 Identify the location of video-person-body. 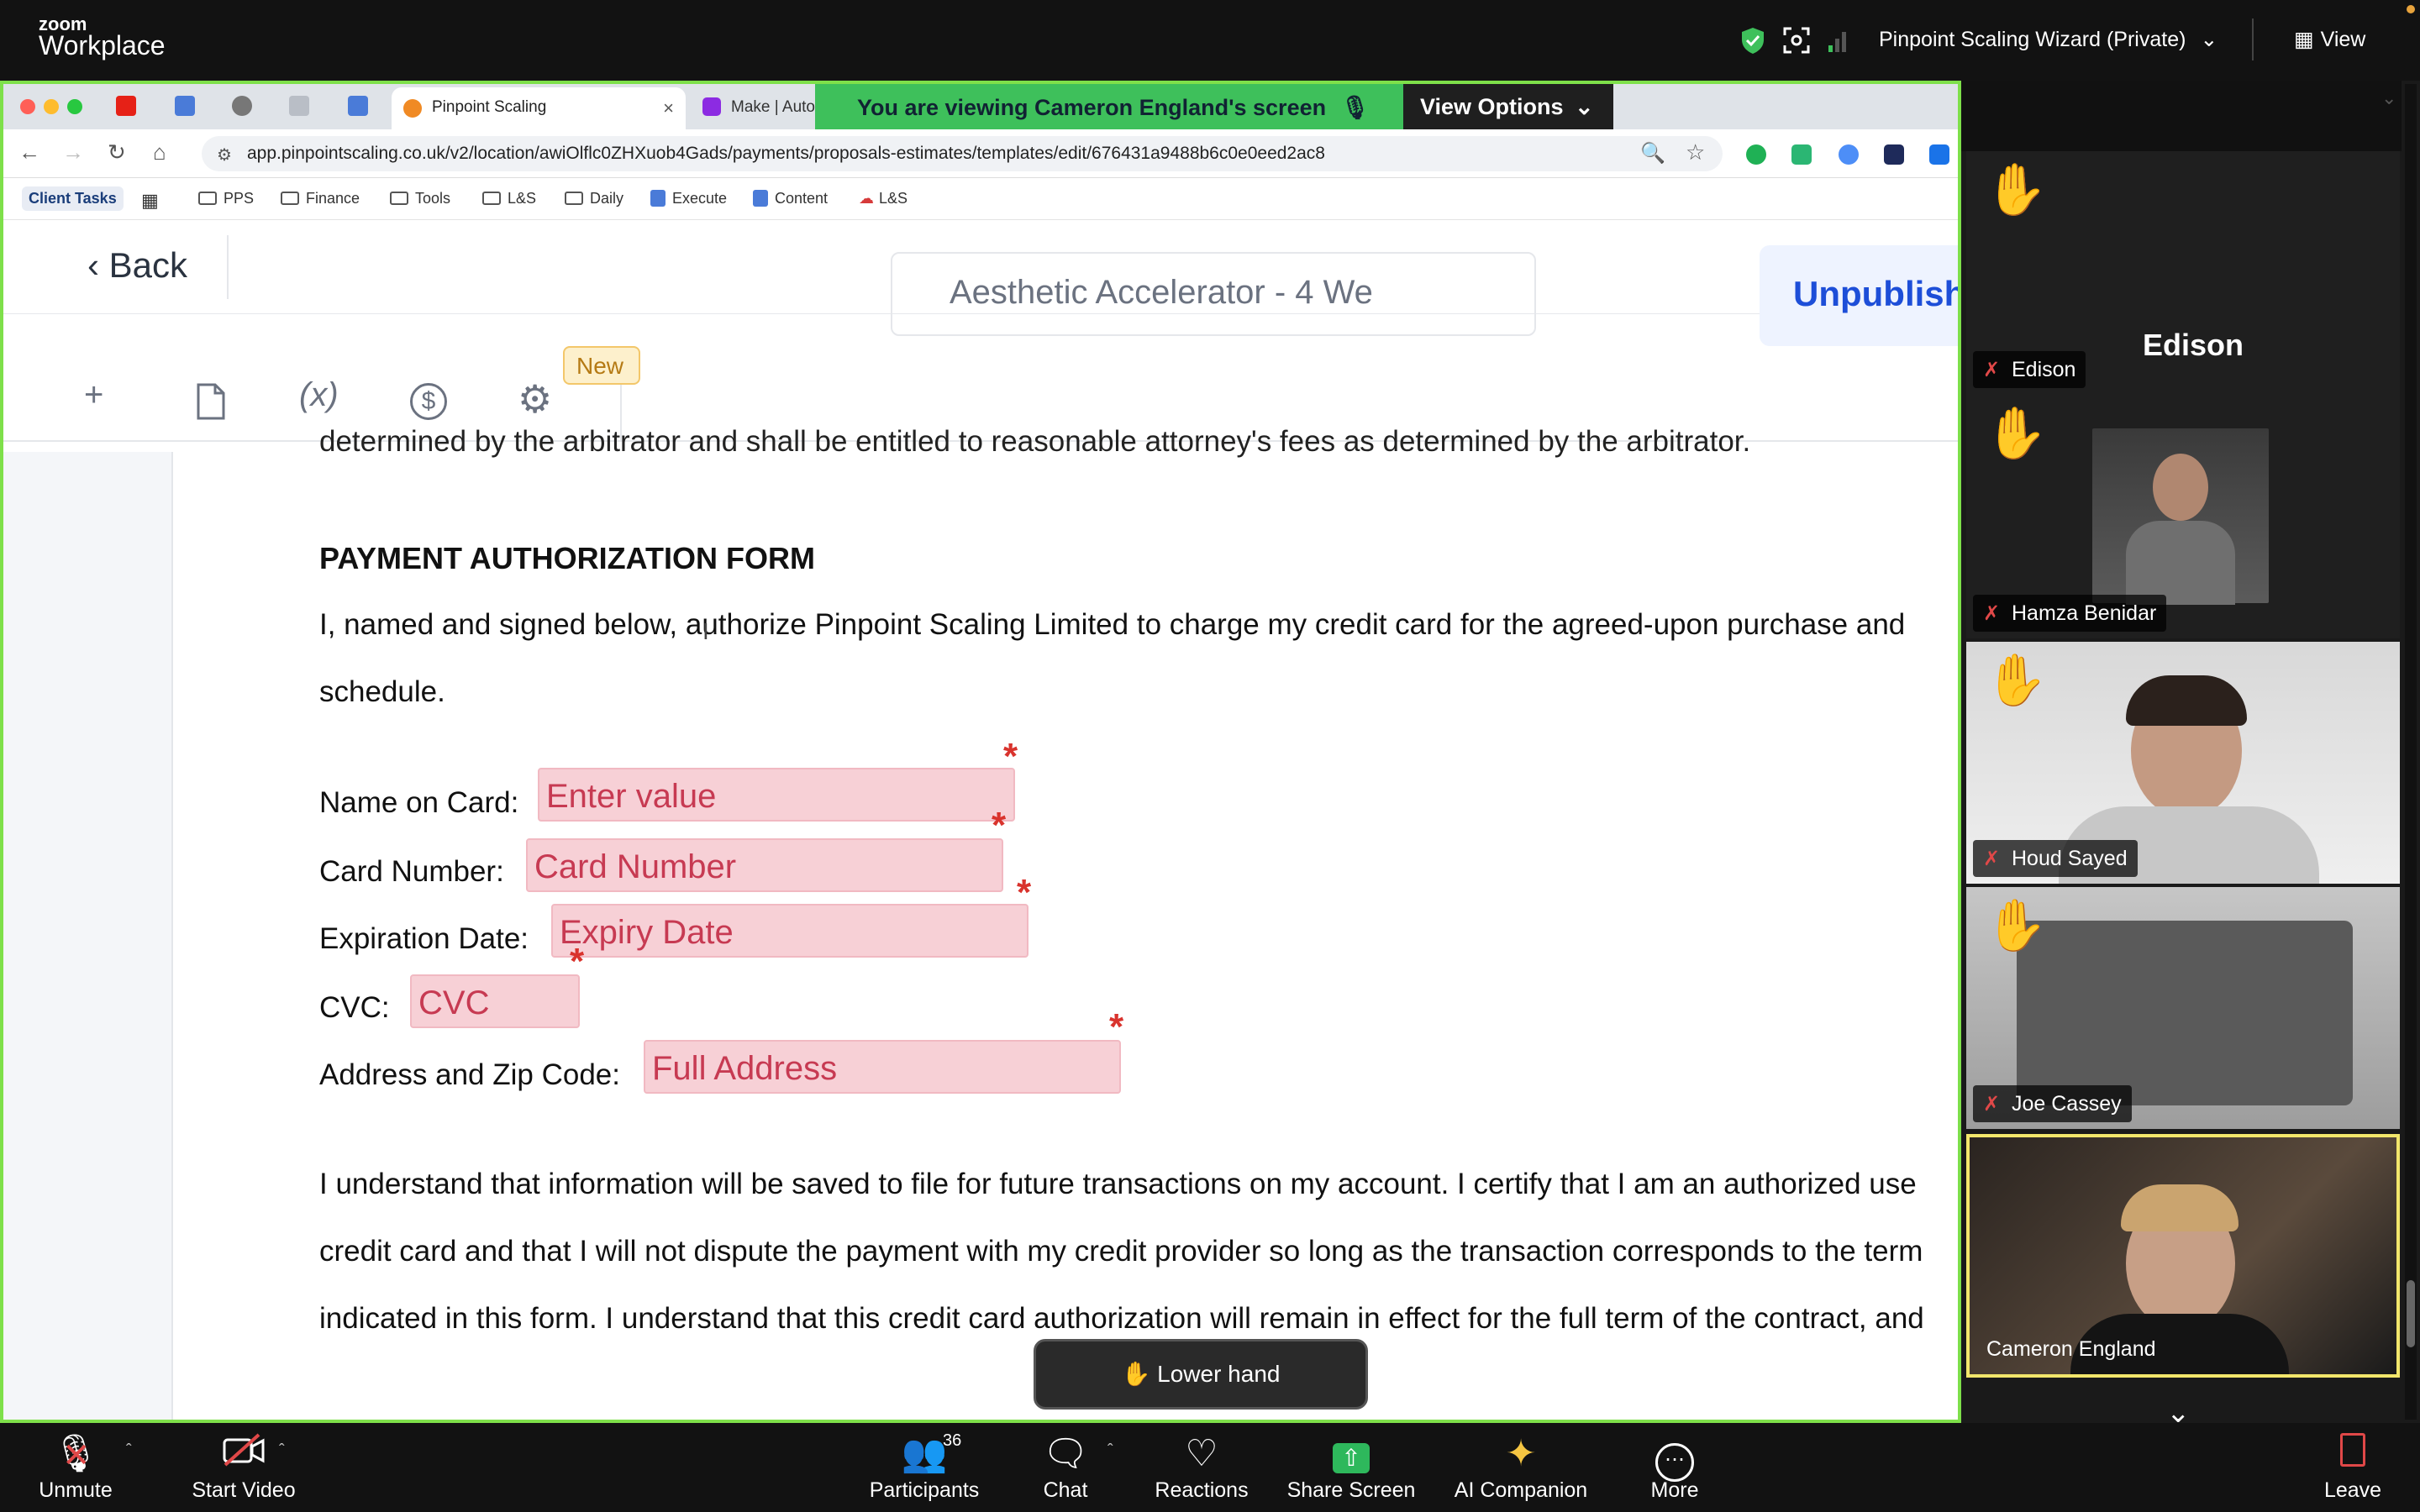
(2180, 563).